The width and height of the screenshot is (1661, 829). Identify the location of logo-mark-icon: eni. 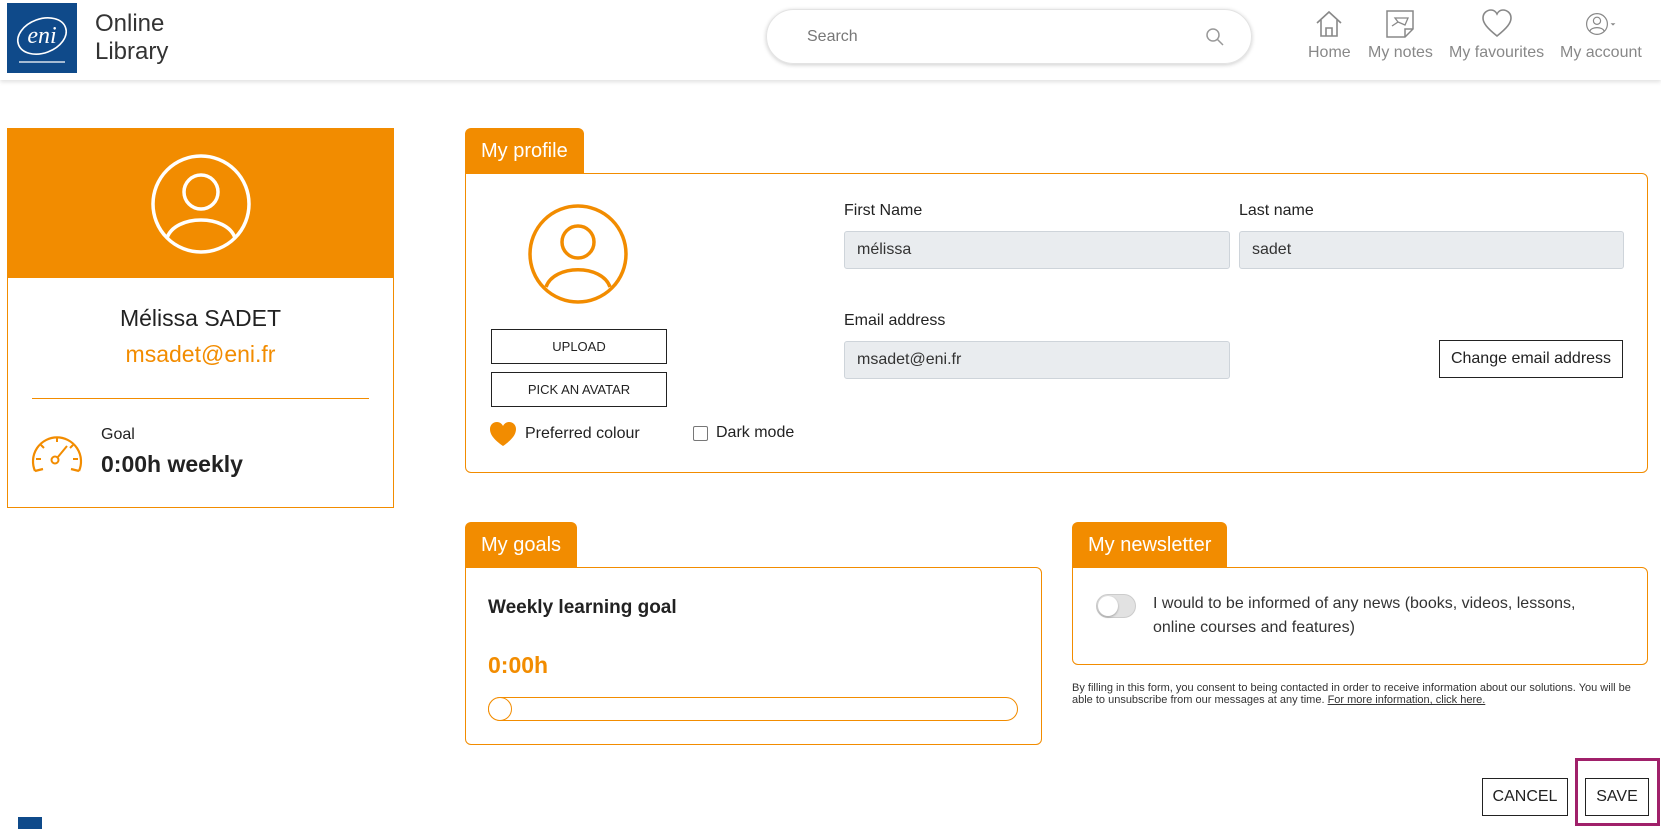
(42, 40).